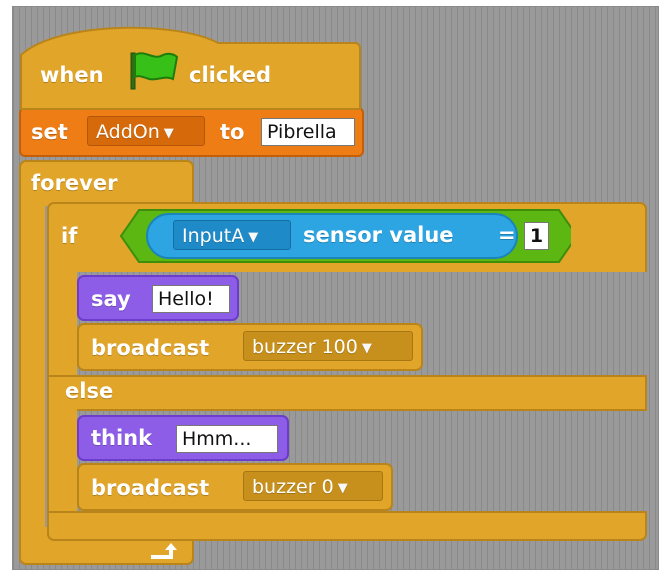 The height and width of the screenshot is (577, 667). Describe the element at coordinates (347, 393) in the screenshot. I see `else-bar` at that location.